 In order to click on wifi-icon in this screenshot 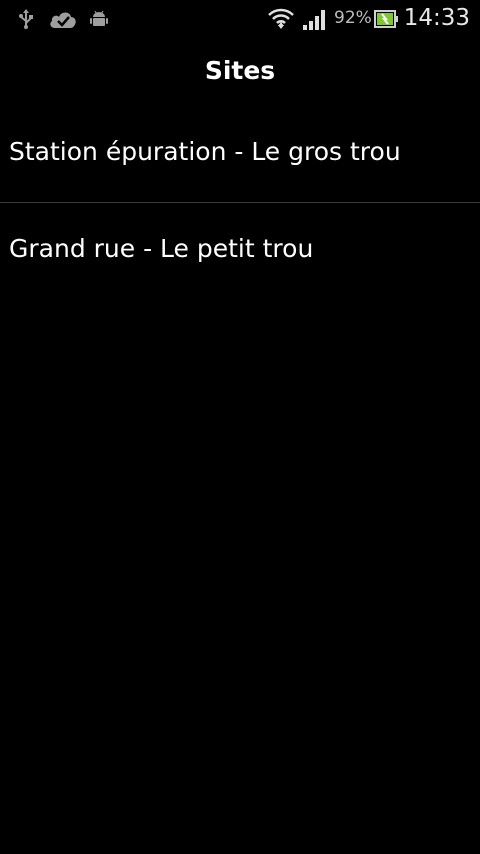, I will do `click(281, 18)`.